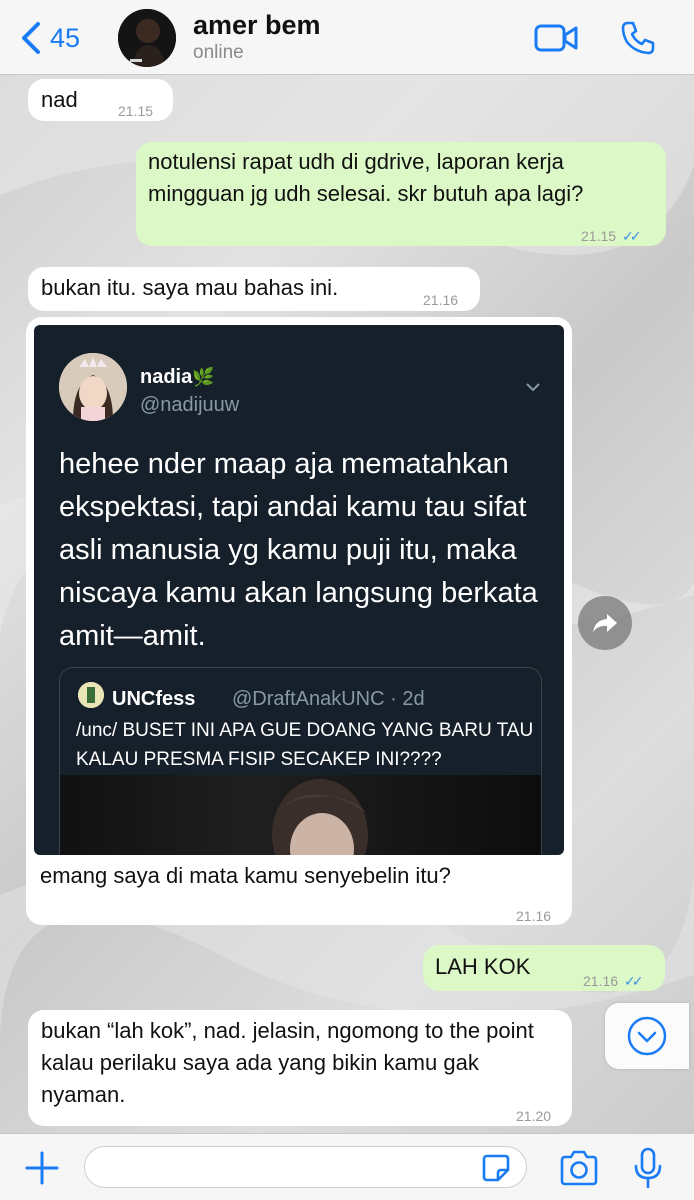  I want to click on video-call-button, so click(556, 38).